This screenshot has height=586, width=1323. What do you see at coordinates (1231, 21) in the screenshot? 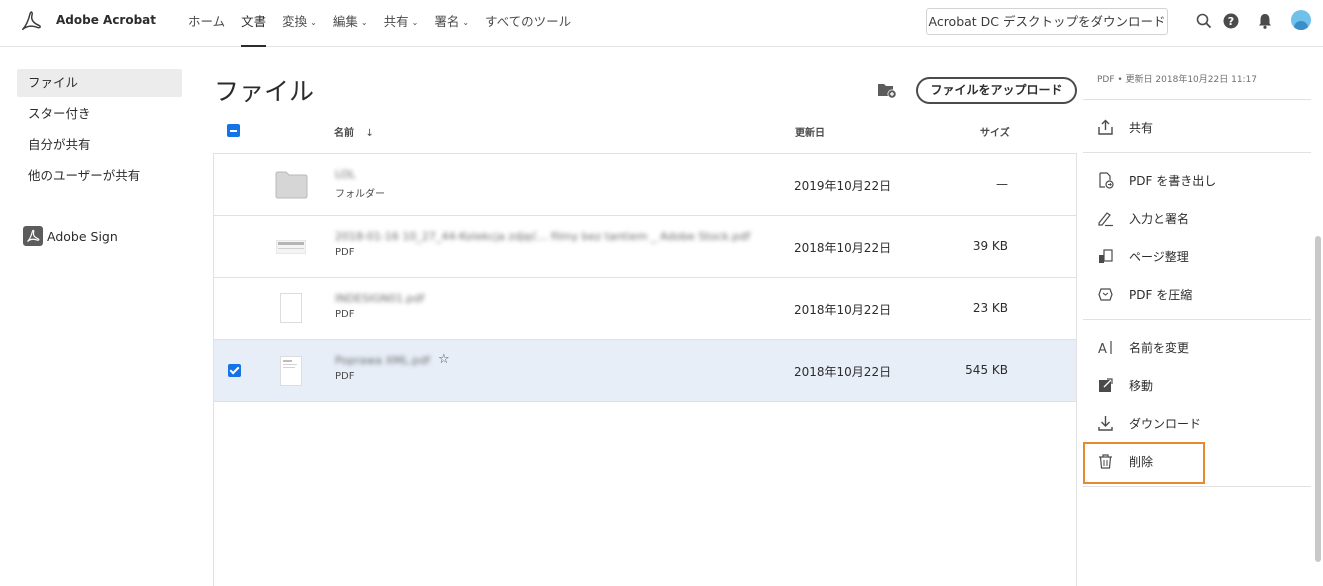
I see `help-icon: ?` at bounding box center [1231, 21].